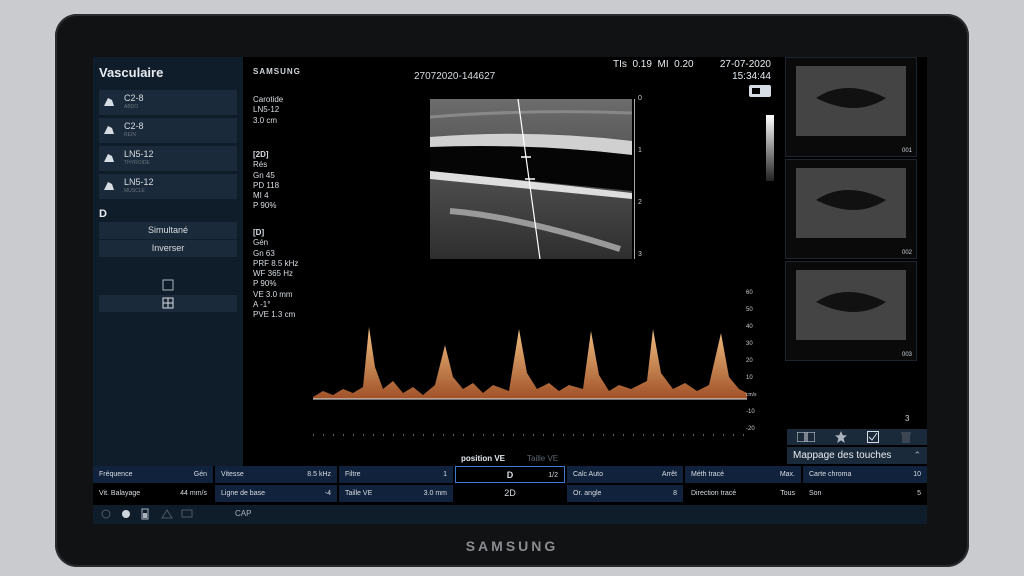 The height and width of the screenshot is (576, 1024). What do you see at coordinates (533, 365) in the screenshot?
I see `doppler-spectrum` at bounding box center [533, 365].